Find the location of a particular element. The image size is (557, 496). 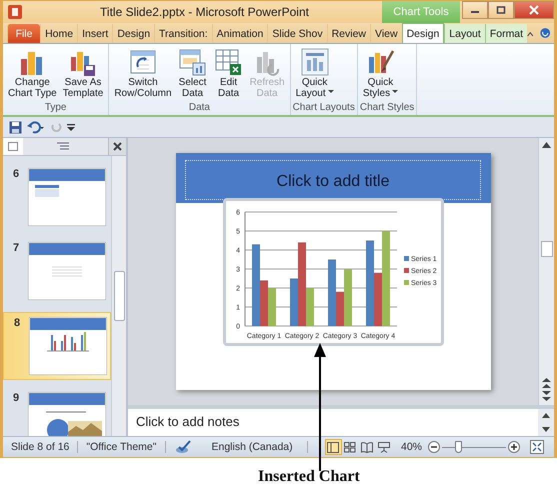

zoom-in-button is located at coordinates (514, 447).